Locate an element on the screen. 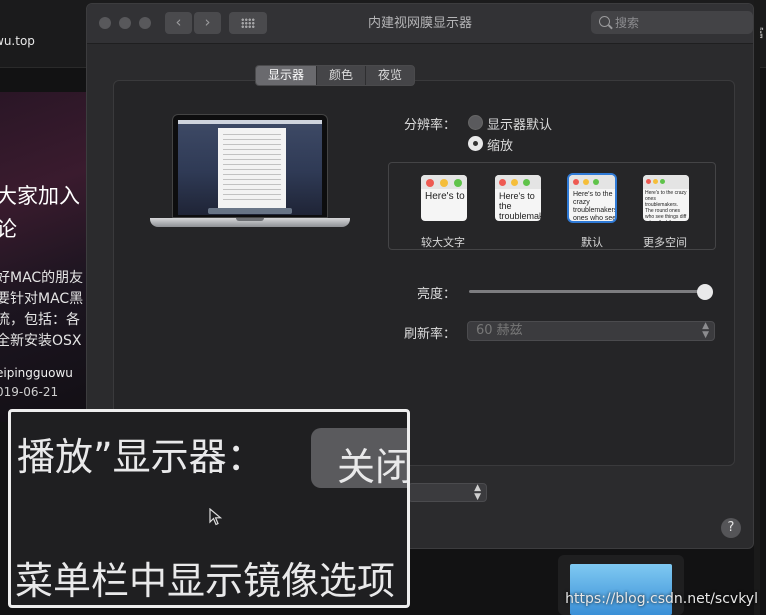 The height and width of the screenshot is (615, 766). laptop-lid is located at coordinates (250, 166).